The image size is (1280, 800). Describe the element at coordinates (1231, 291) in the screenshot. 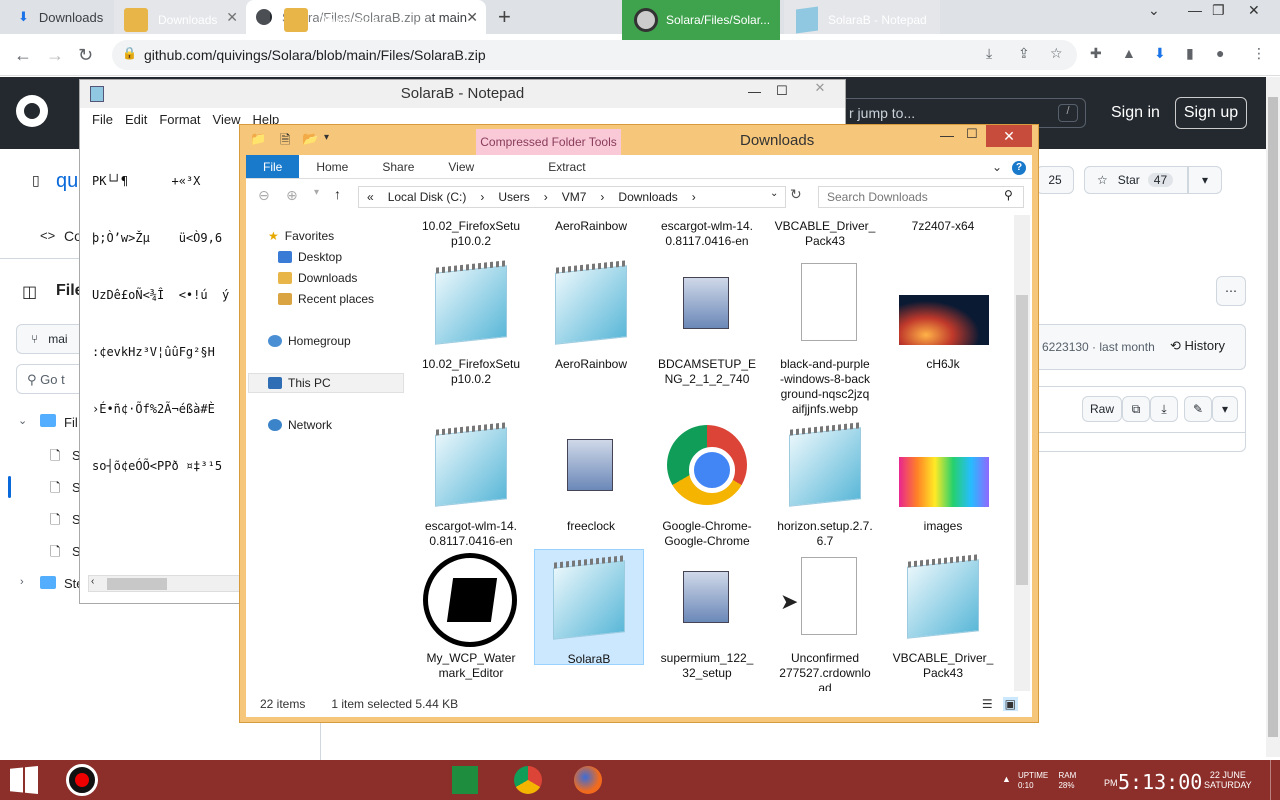

I see `more-options-button: ⋯` at that location.